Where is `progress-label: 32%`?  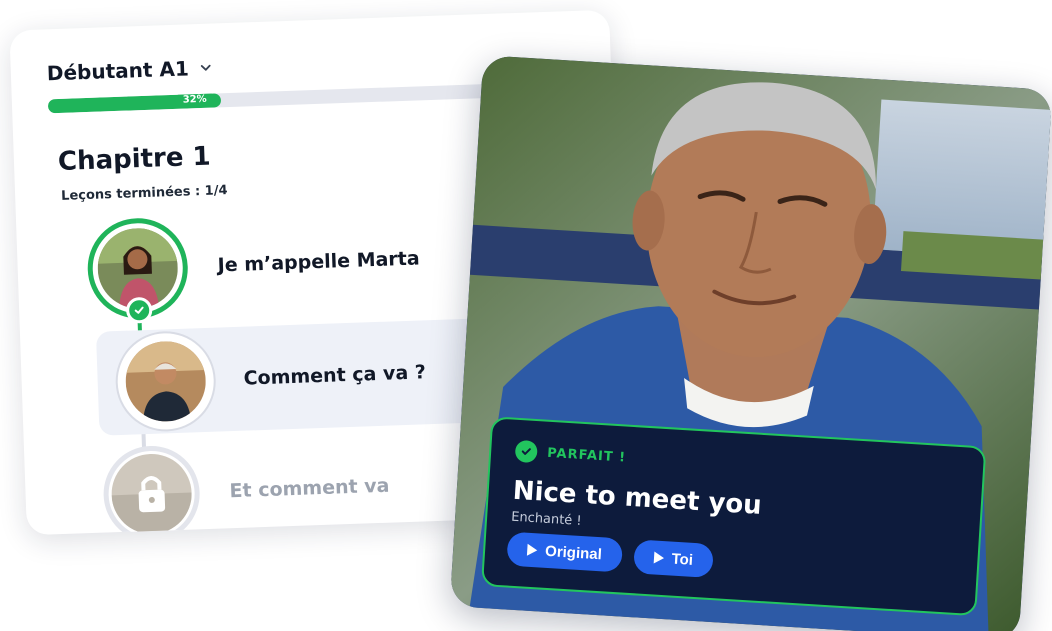 progress-label: 32% is located at coordinates (194, 99).